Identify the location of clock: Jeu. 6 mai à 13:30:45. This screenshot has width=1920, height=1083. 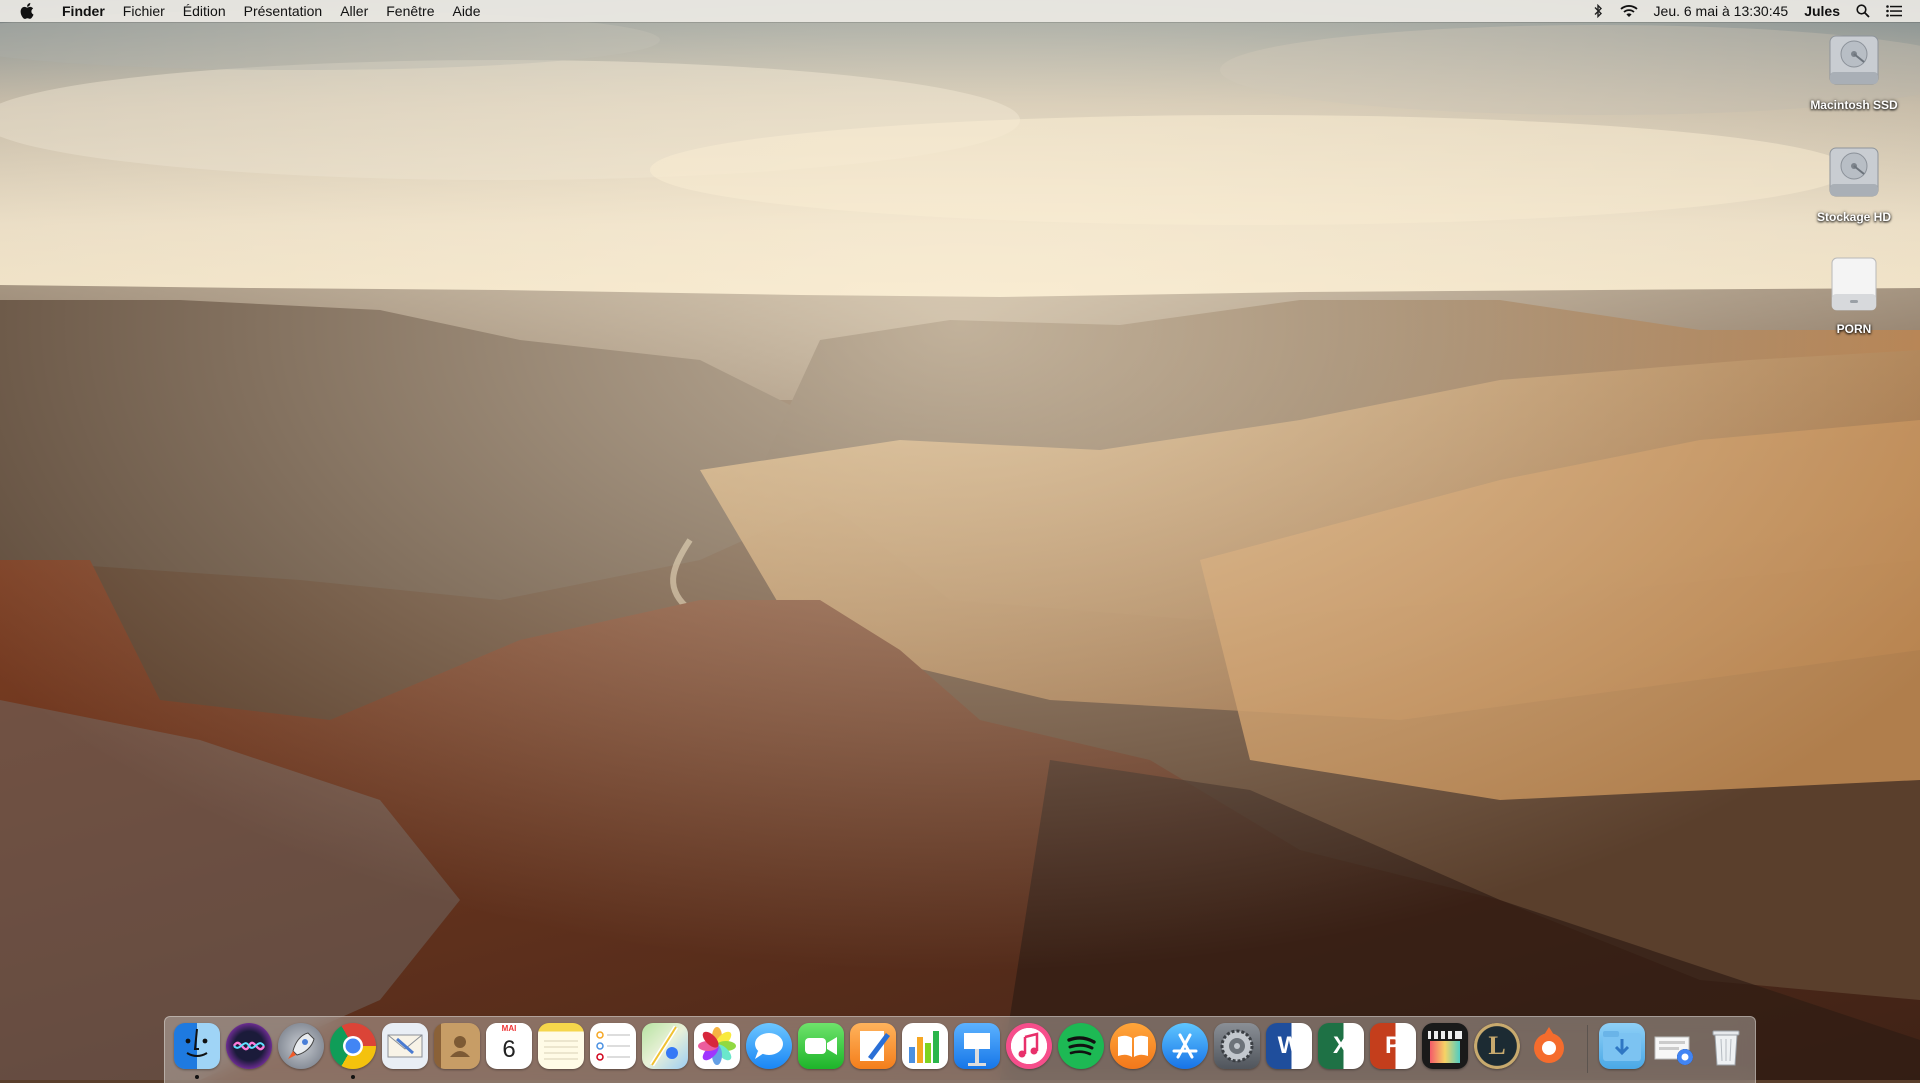
(1721, 11).